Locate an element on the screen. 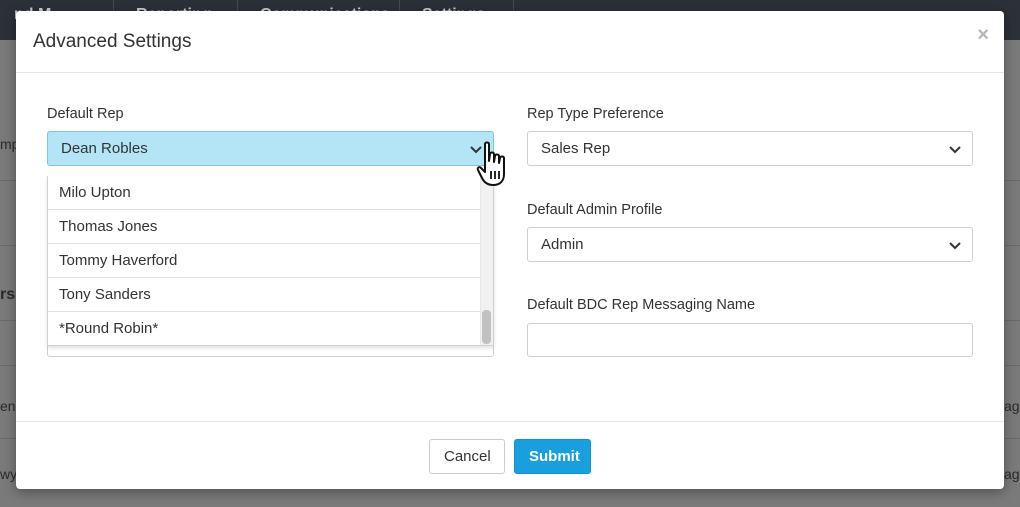  default-bdc-messaging-name-label: Default BDC Rep Messaging Name is located at coordinates (641, 305).